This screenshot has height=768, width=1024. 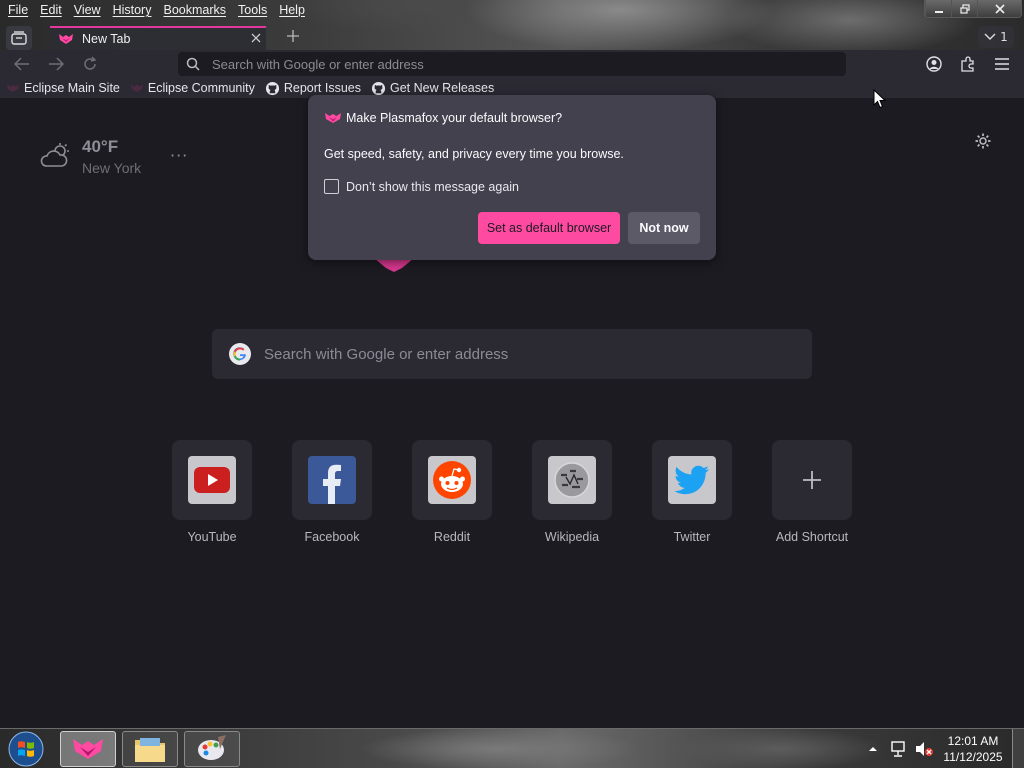 I want to click on volume-muted-icon, so click(x=924, y=749).